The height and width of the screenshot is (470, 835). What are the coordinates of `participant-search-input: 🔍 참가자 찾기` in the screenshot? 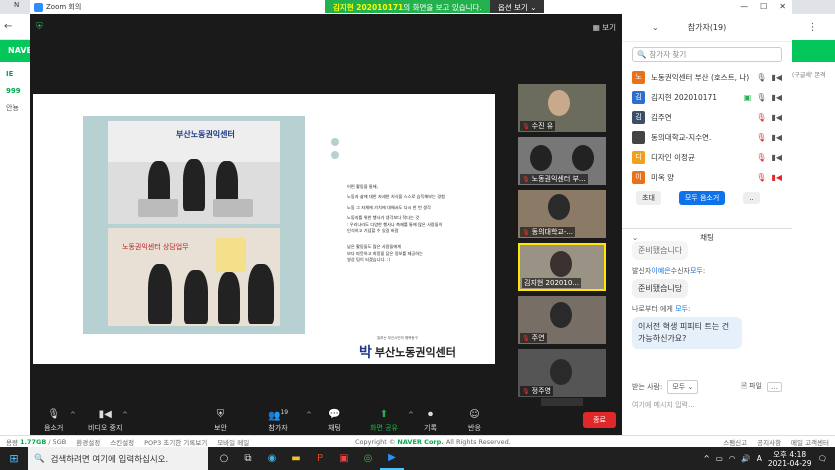 It's located at (707, 54).